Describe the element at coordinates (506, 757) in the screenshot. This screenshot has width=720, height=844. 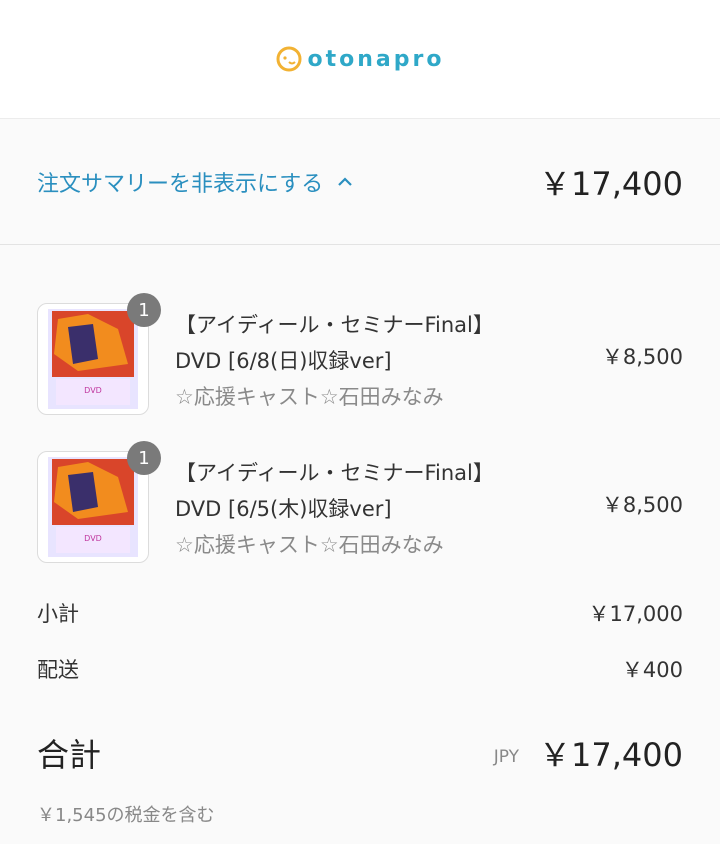
I see `currency-code: JPY` at that location.